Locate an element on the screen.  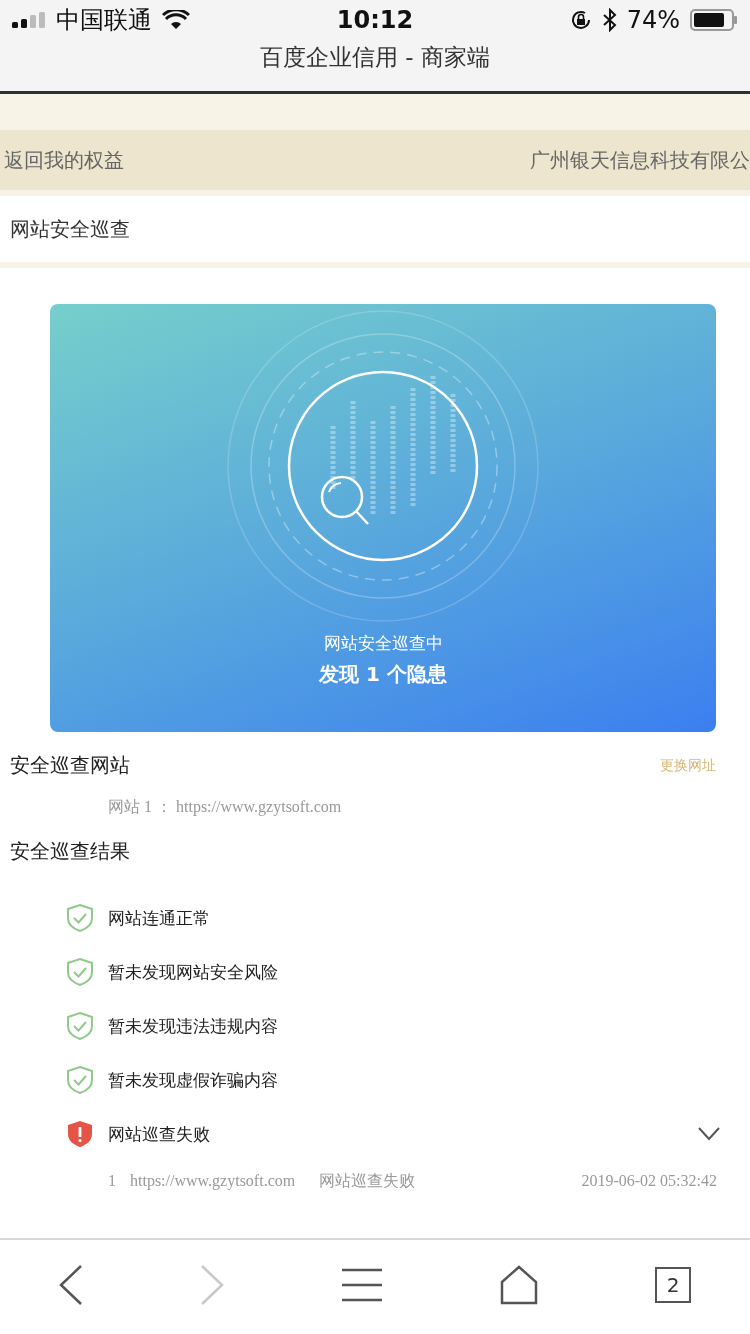
bluetooth-icon is located at coordinates (609, 20).